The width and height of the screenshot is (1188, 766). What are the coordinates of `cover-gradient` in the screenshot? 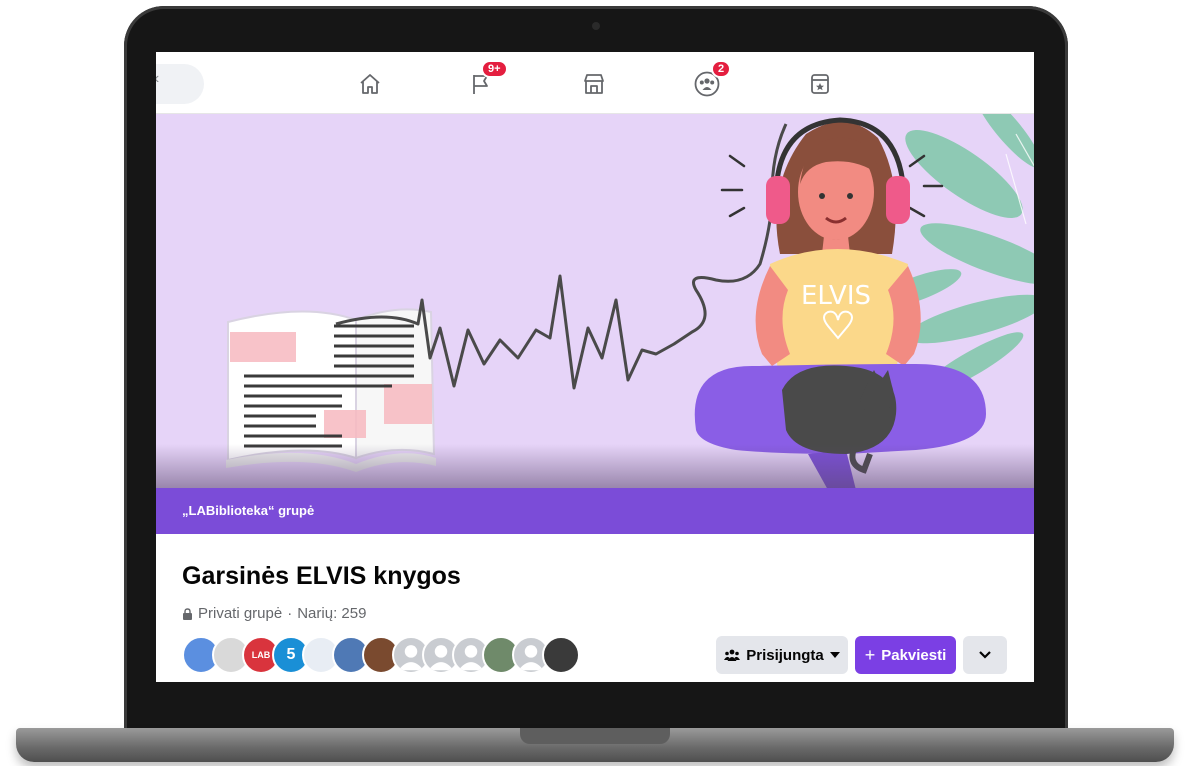 It's located at (595, 466).